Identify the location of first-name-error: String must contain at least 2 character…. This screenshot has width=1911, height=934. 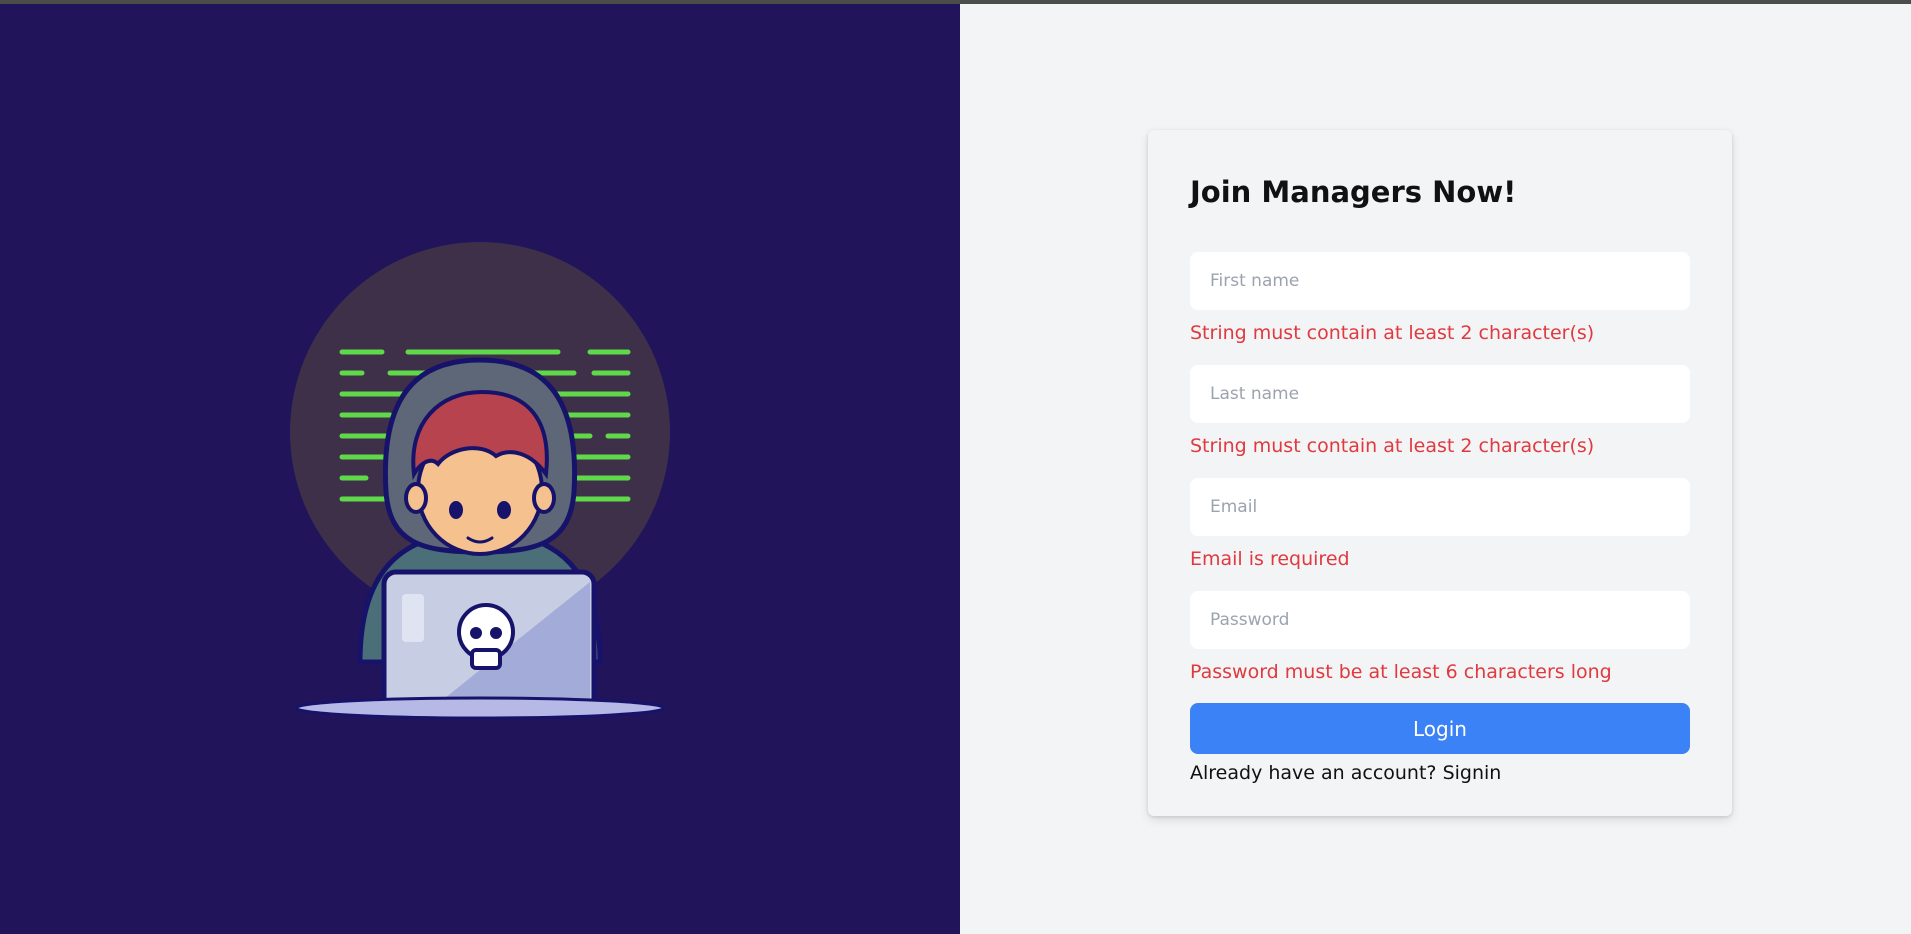
(1392, 333).